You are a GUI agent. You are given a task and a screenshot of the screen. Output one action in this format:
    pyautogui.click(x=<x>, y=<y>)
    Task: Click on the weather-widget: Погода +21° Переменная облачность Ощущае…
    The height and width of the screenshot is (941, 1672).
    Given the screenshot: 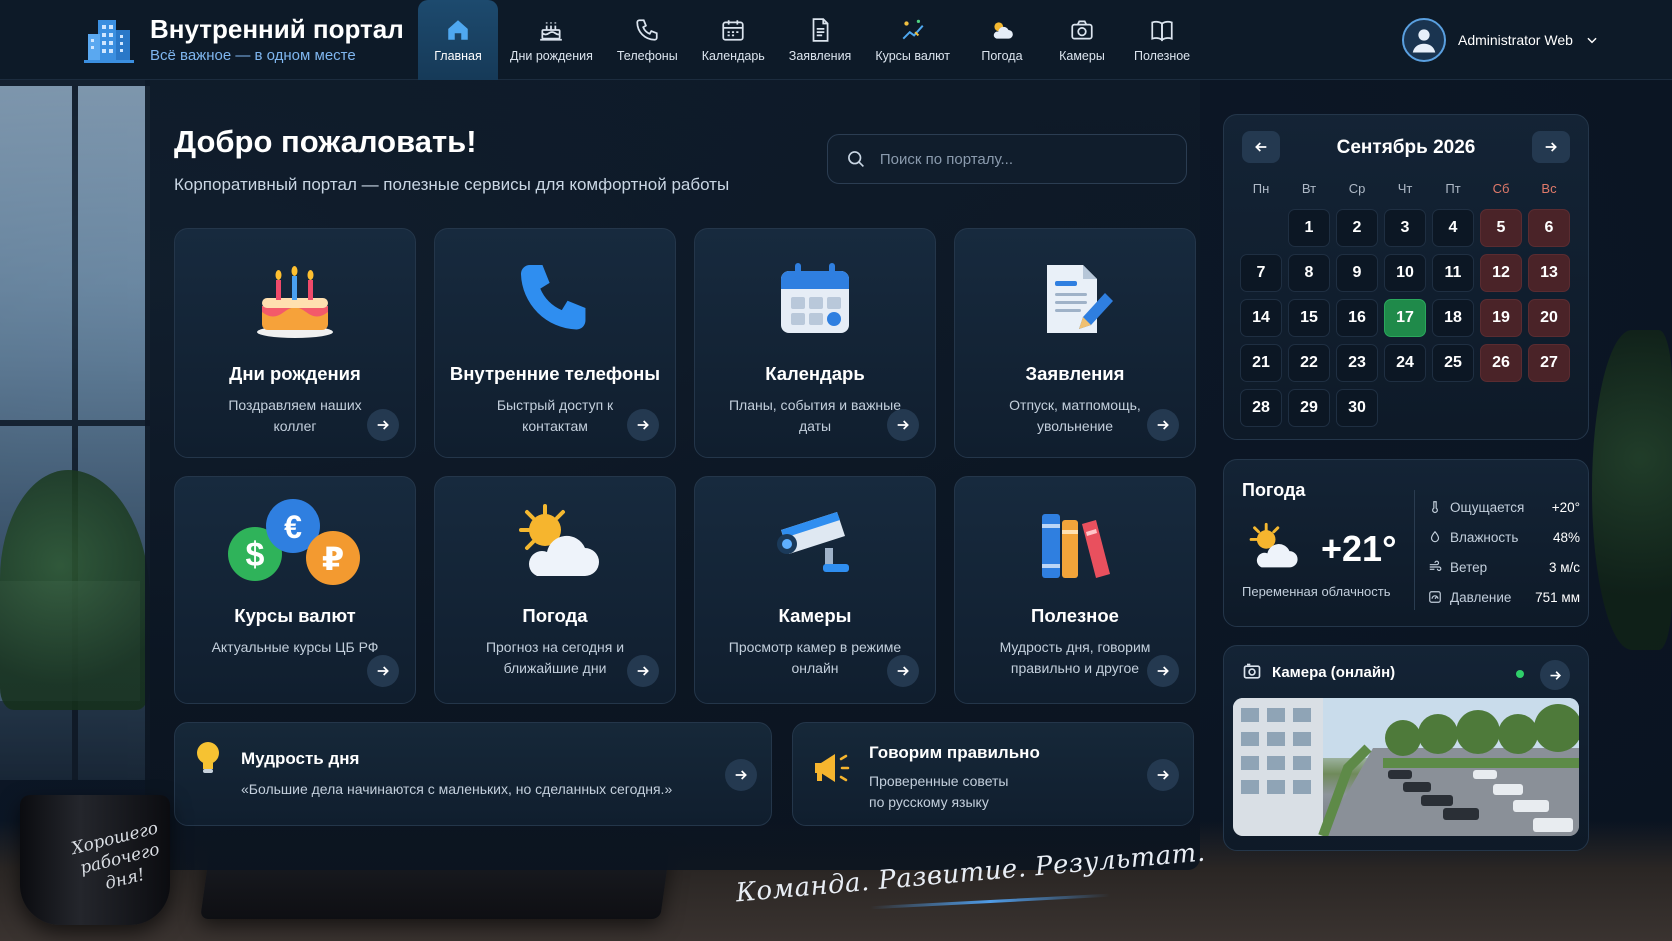 What is the action you would take?
    pyautogui.click(x=1406, y=543)
    